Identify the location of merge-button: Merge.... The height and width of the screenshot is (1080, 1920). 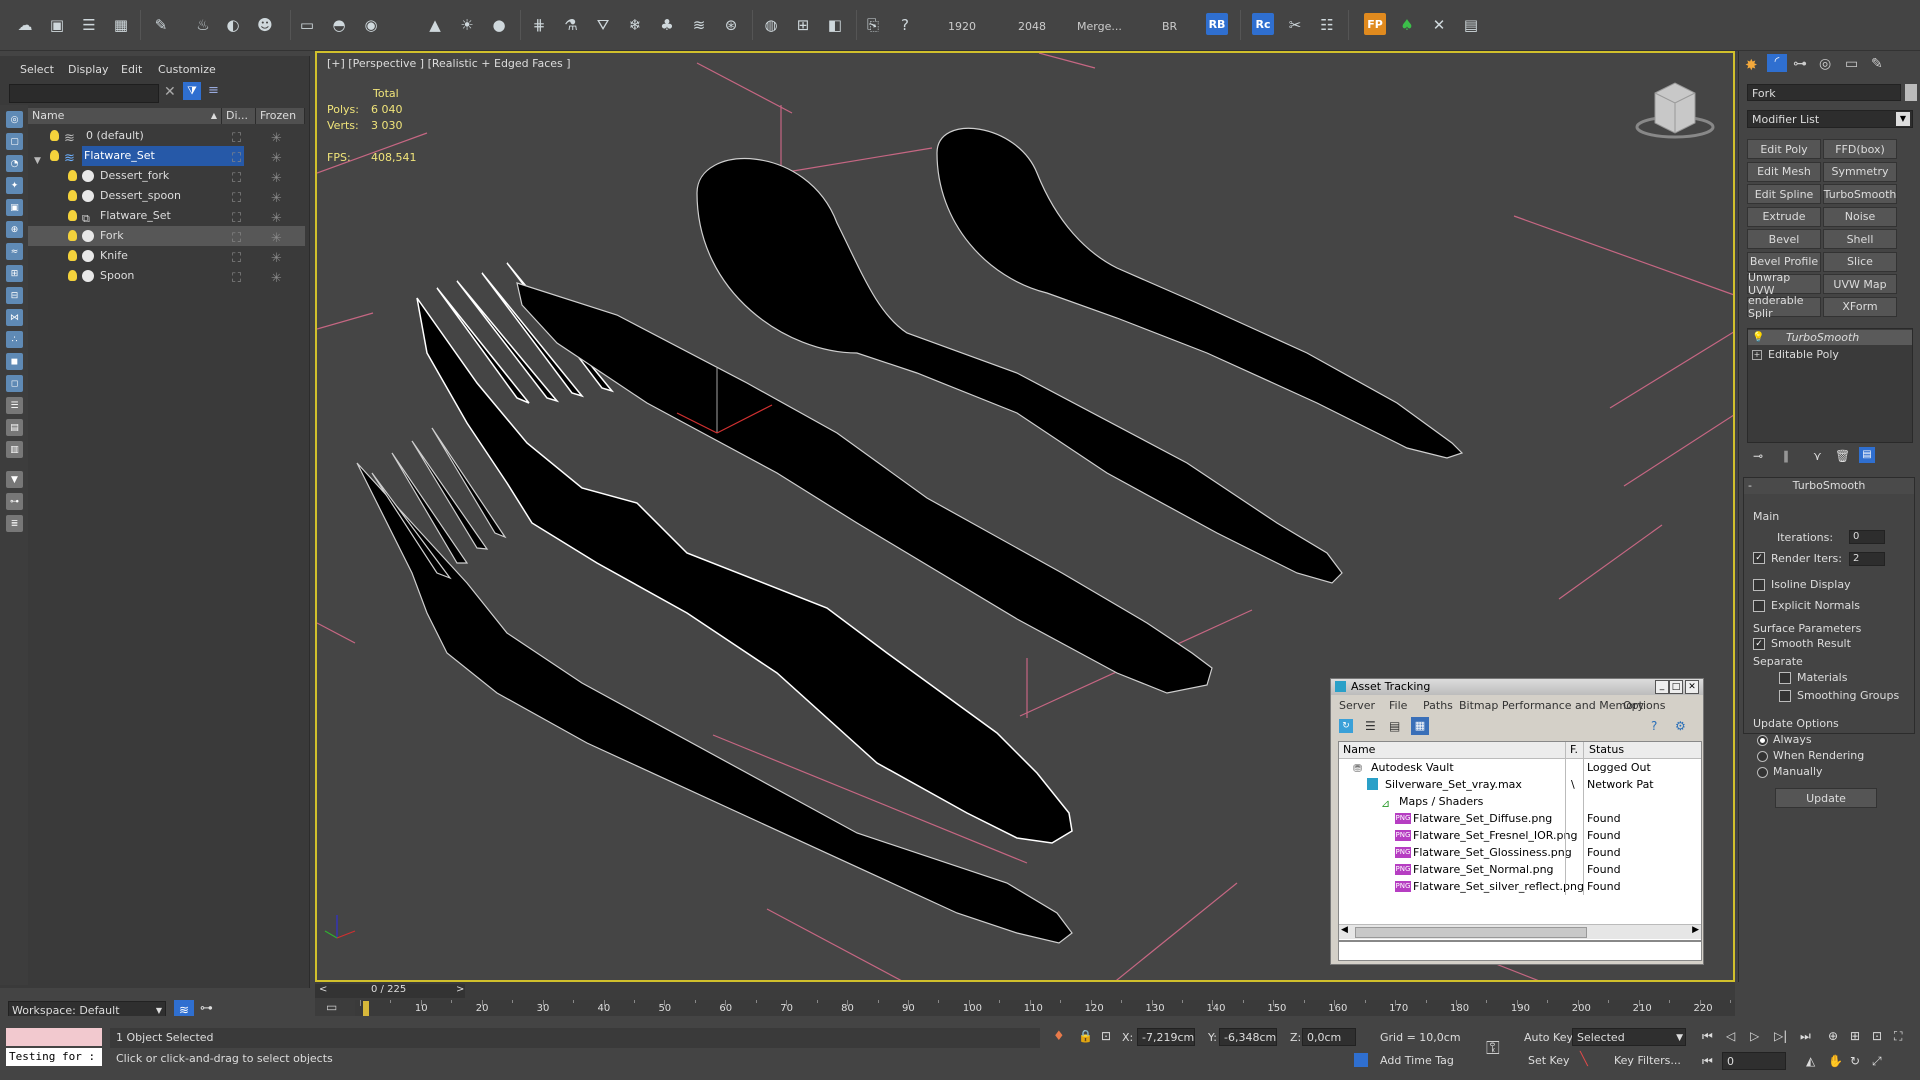
(1099, 26).